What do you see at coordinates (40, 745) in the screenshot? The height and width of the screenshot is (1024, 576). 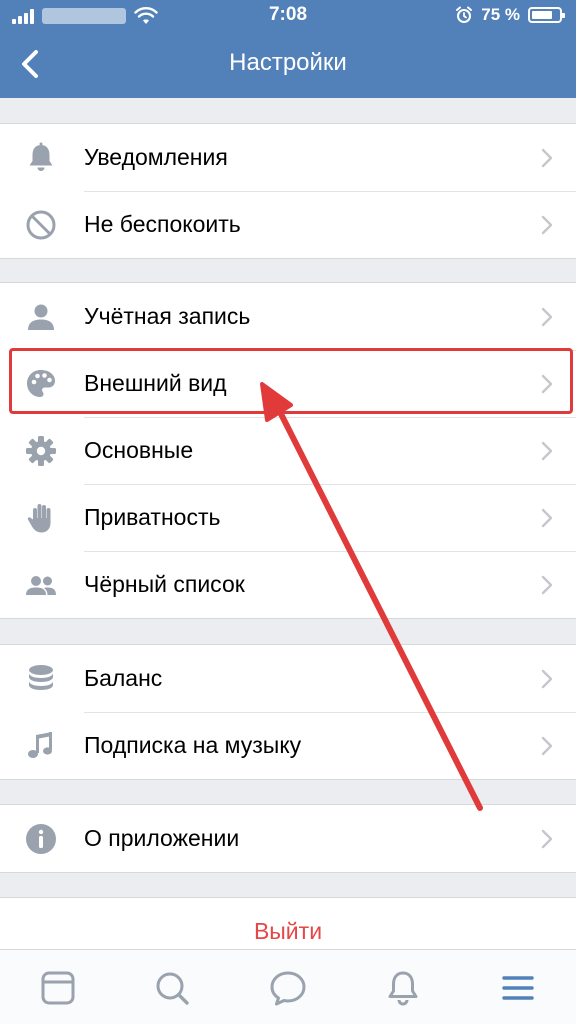 I see `music-note-icon` at bounding box center [40, 745].